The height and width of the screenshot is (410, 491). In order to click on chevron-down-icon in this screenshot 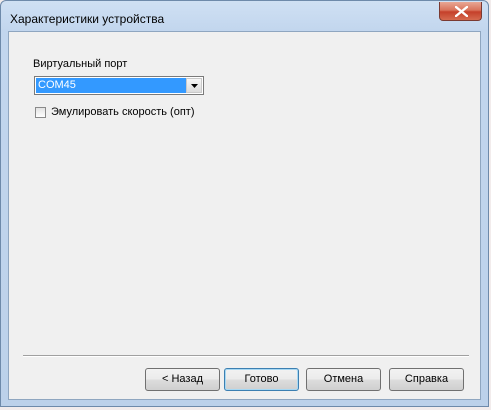, I will do `click(194, 86)`.